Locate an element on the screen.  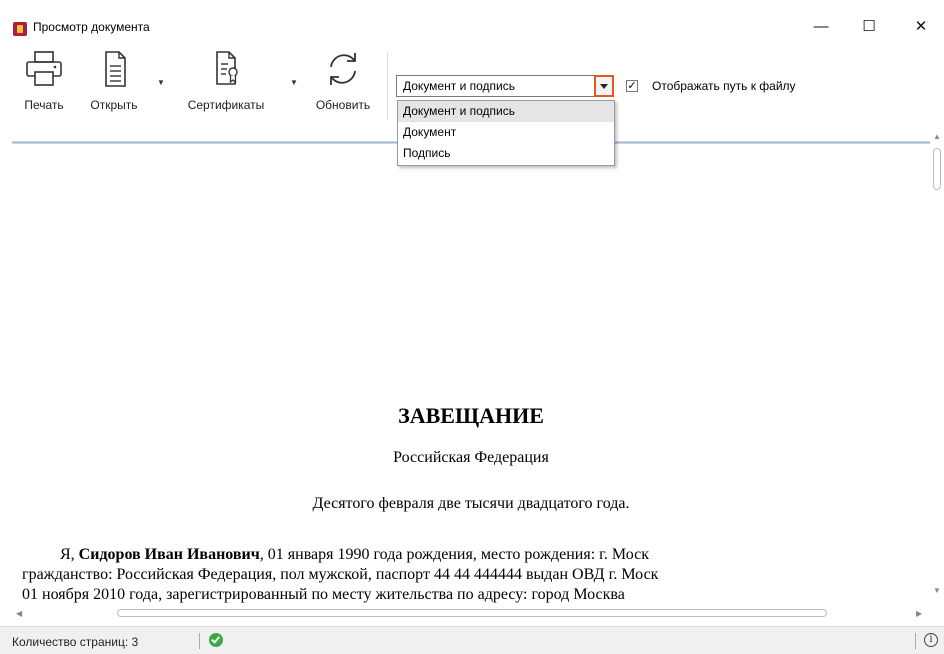
view-mode-option-document: Документ is located at coordinates (506, 132).